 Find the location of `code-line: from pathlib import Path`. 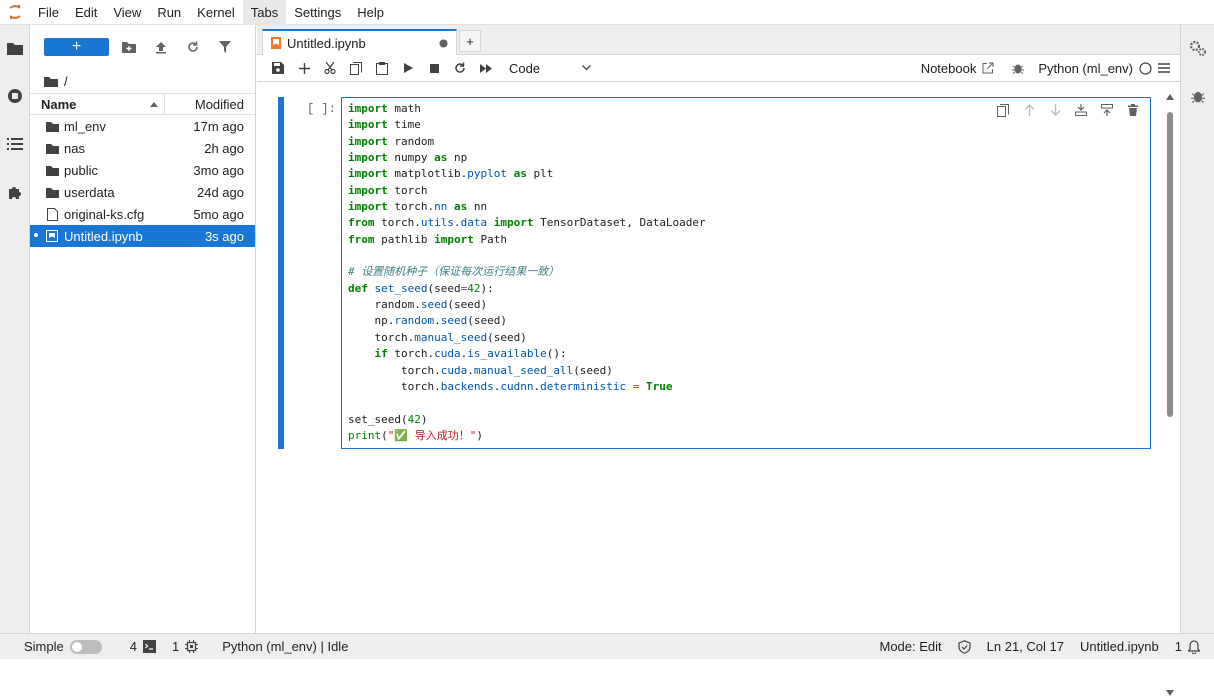

code-line: from pathlib import Path is located at coordinates (427, 239).